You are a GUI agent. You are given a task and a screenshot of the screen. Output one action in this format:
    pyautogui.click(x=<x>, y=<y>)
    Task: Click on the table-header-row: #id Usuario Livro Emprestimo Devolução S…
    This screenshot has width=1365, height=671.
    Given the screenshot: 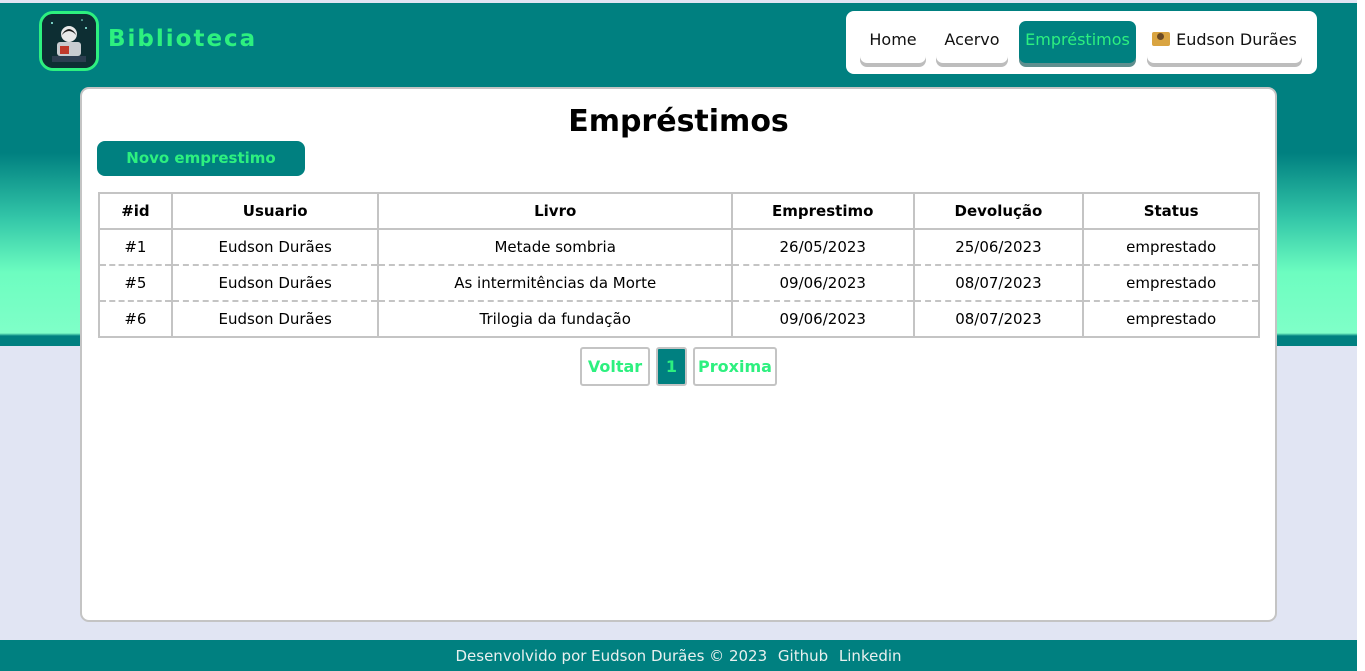 What is the action you would take?
    pyautogui.click(x=679, y=211)
    